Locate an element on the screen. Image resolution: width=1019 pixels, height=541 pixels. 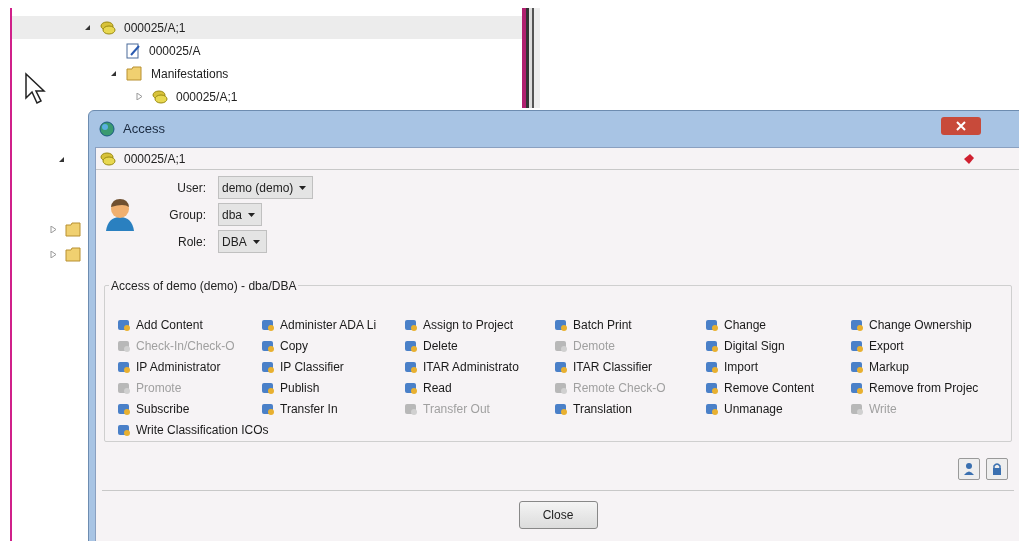
permission-item: Change is located at coordinates (777, 325).